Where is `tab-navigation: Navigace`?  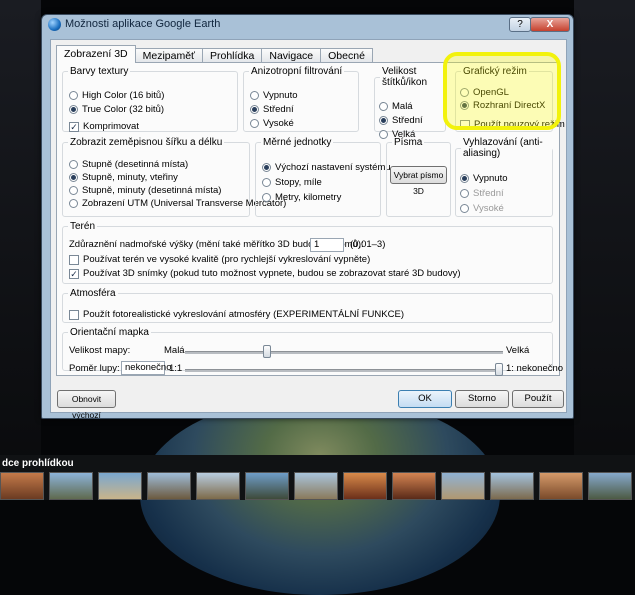 tab-navigation: Navigace is located at coordinates (291, 55).